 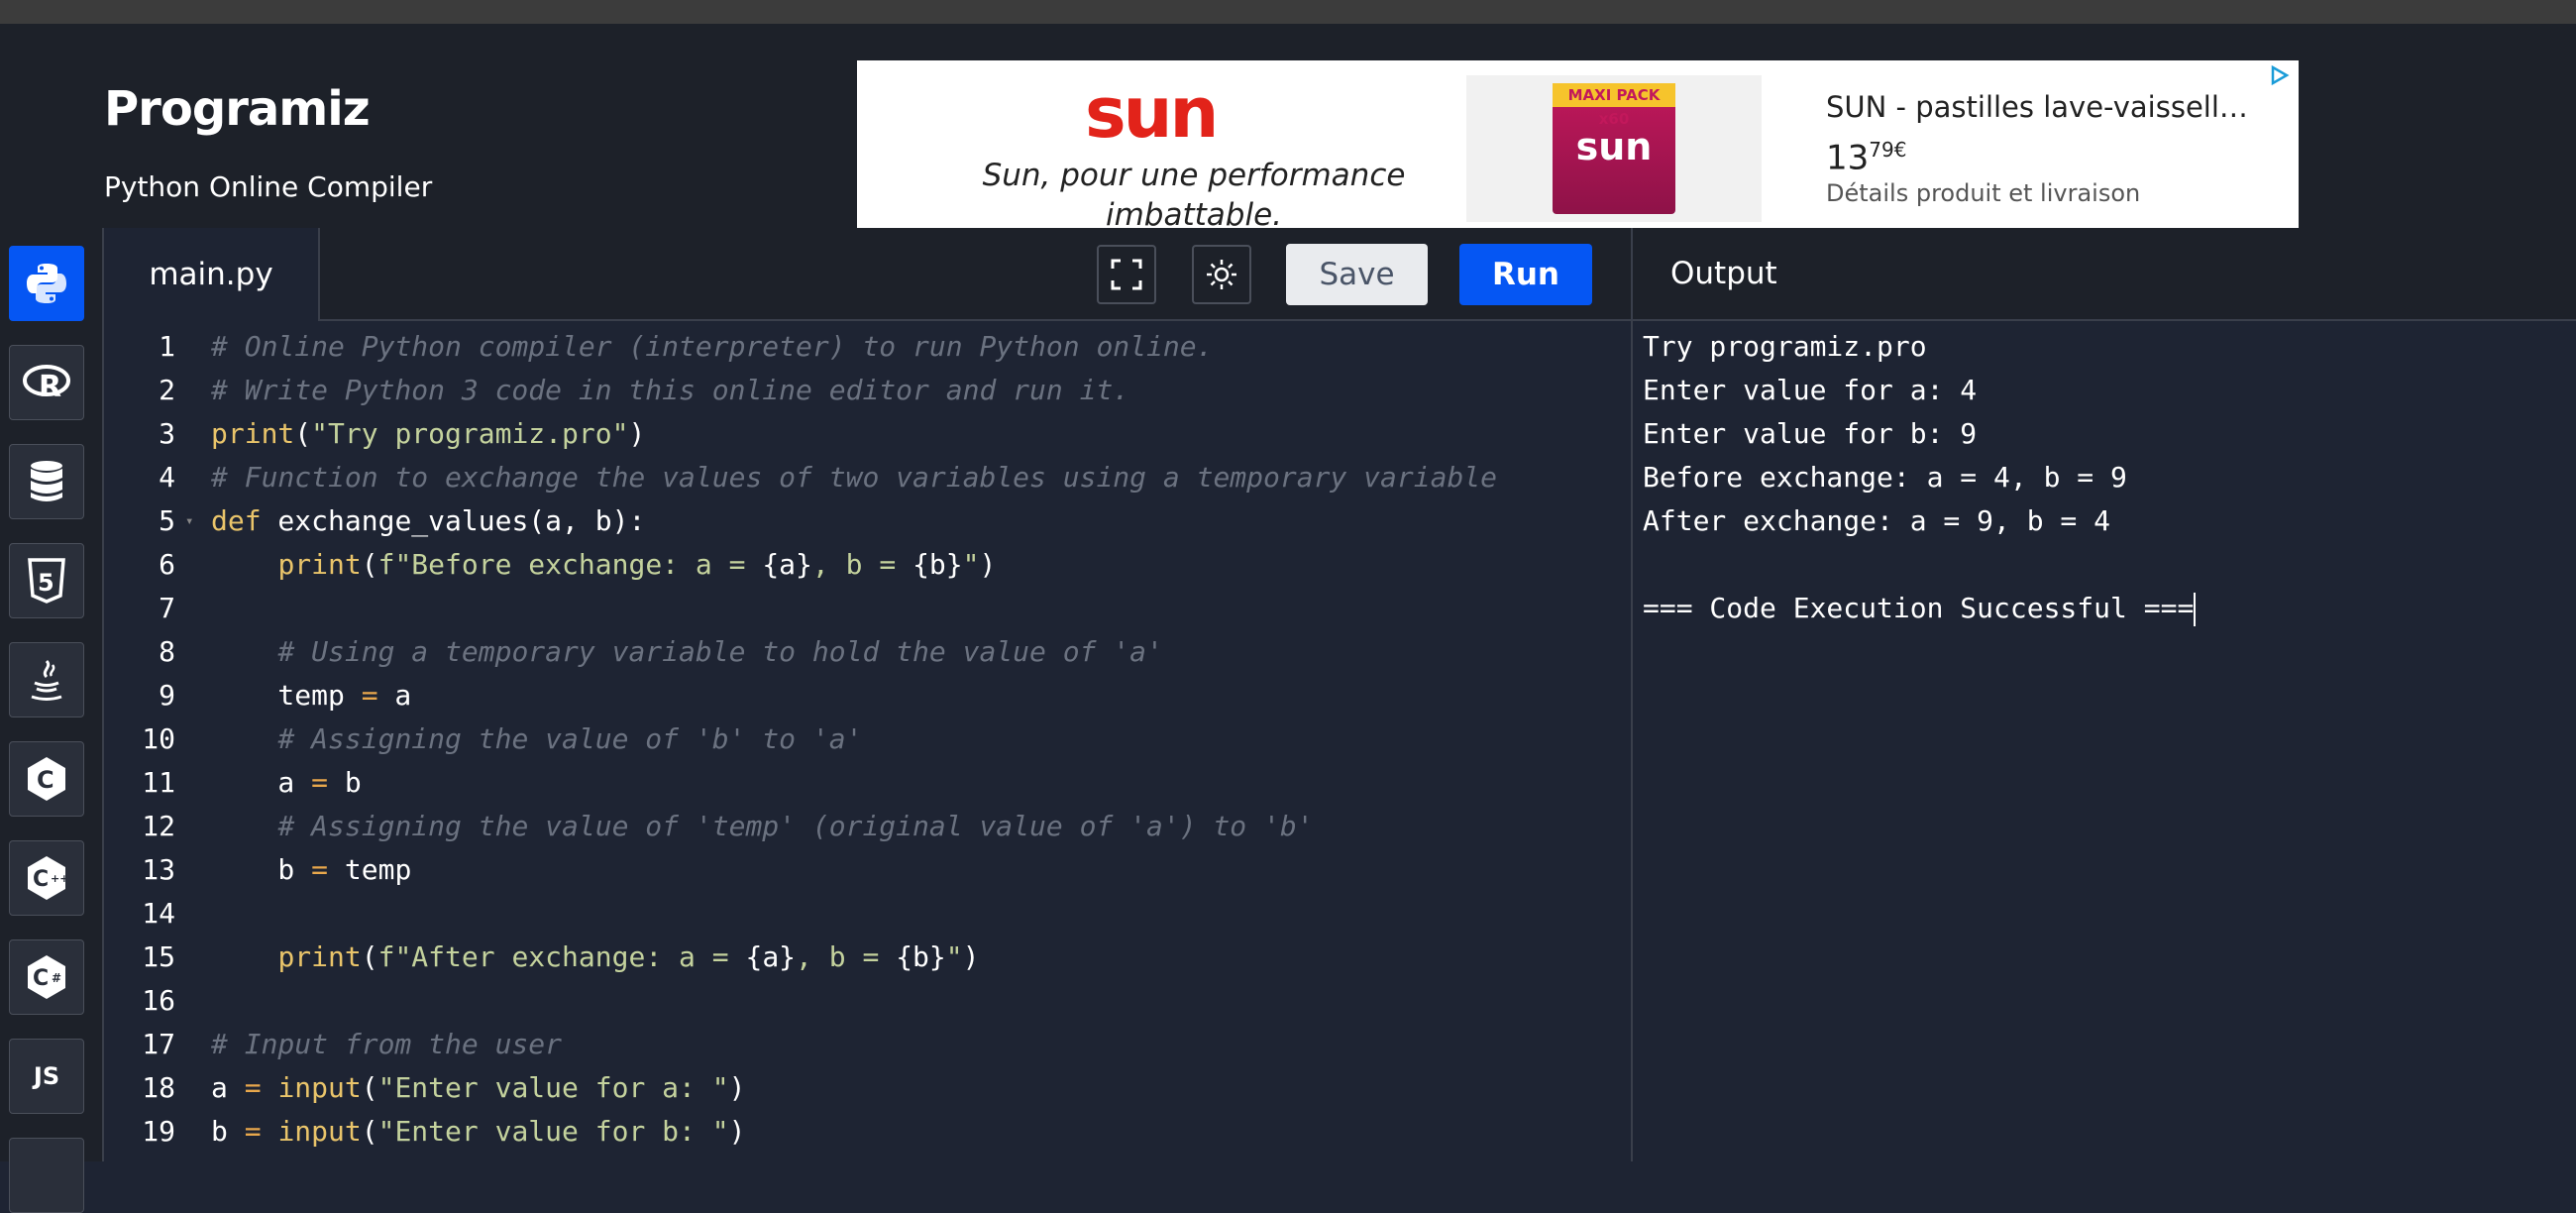 I want to click on output-line: Before exchange: a = 4, b = 9, so click(x=1885, y=477).